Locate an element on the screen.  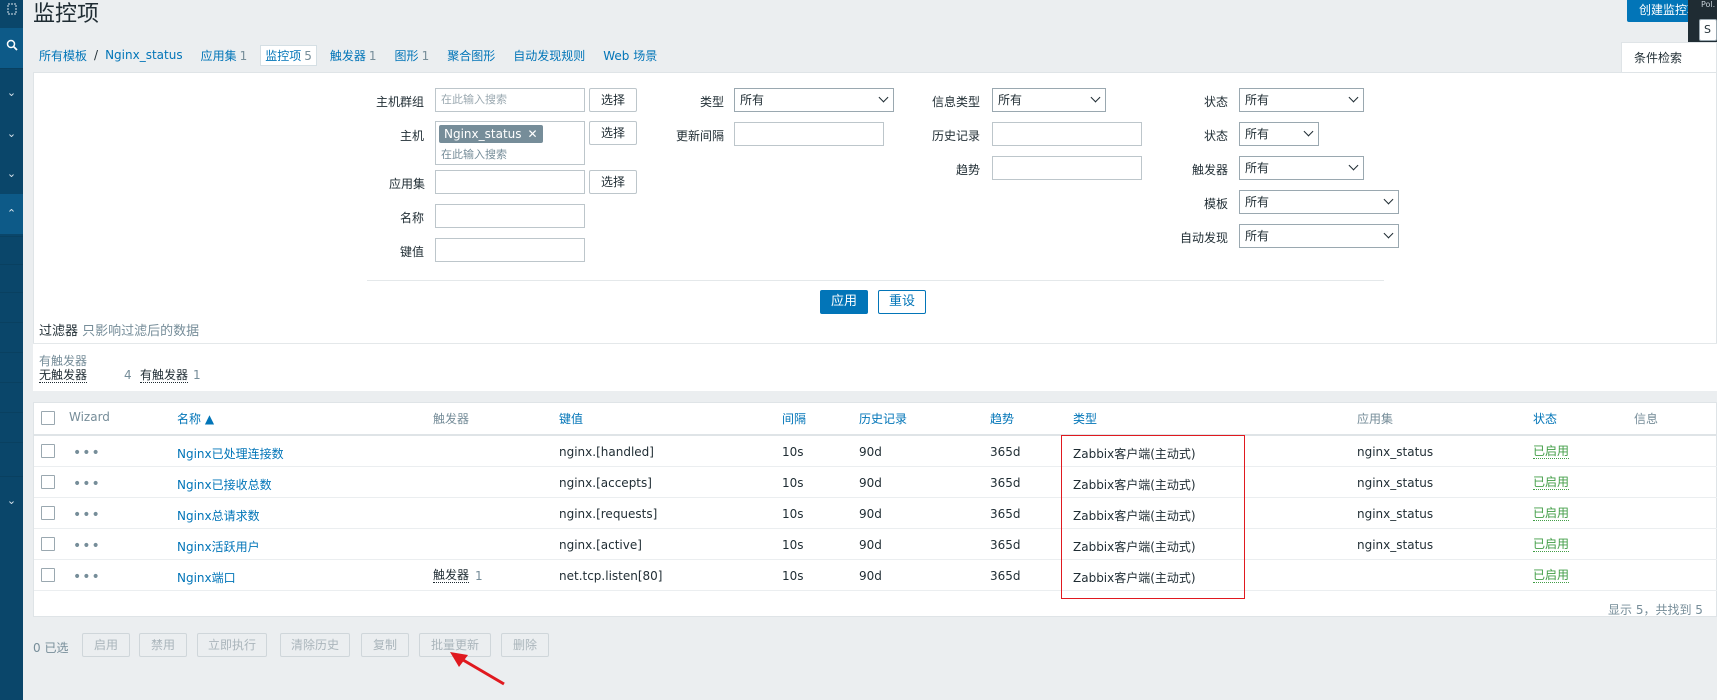
header-status: 状态 is located at coordinates (1545, 418).